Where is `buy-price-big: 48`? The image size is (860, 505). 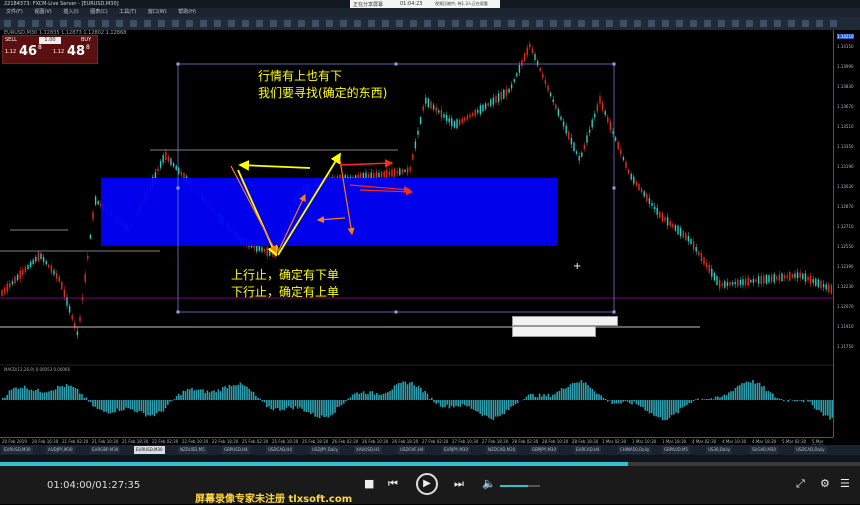
buy-price-big: 48 is located at coordinates (76, 51).